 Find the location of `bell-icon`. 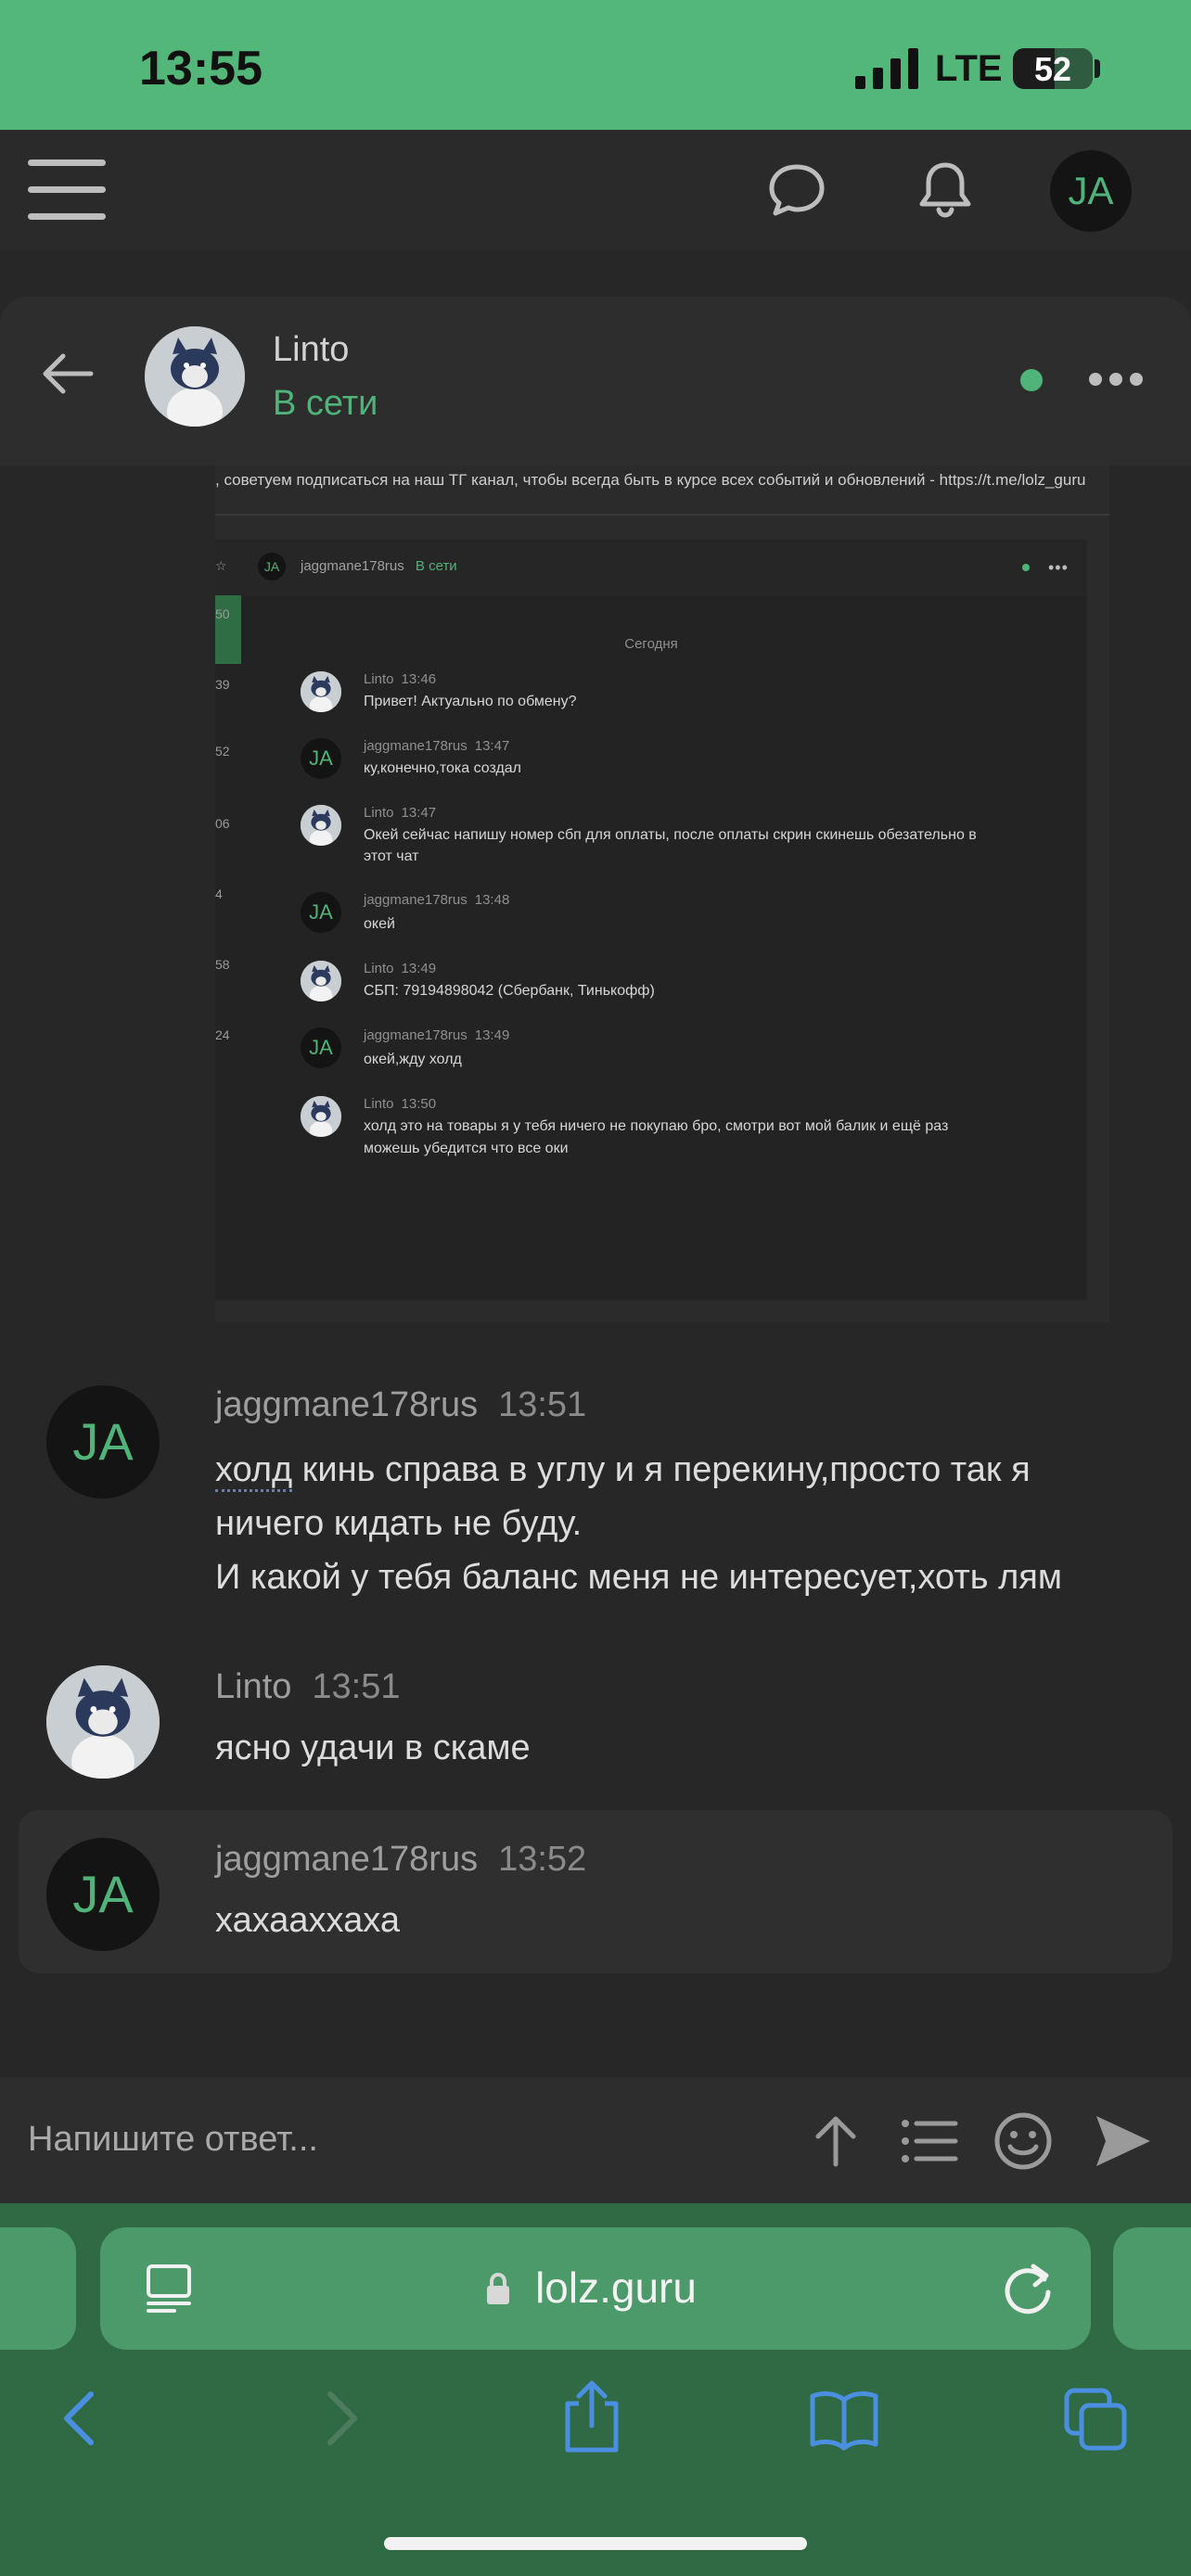

bell-icon is located at coordinates (945, 190).